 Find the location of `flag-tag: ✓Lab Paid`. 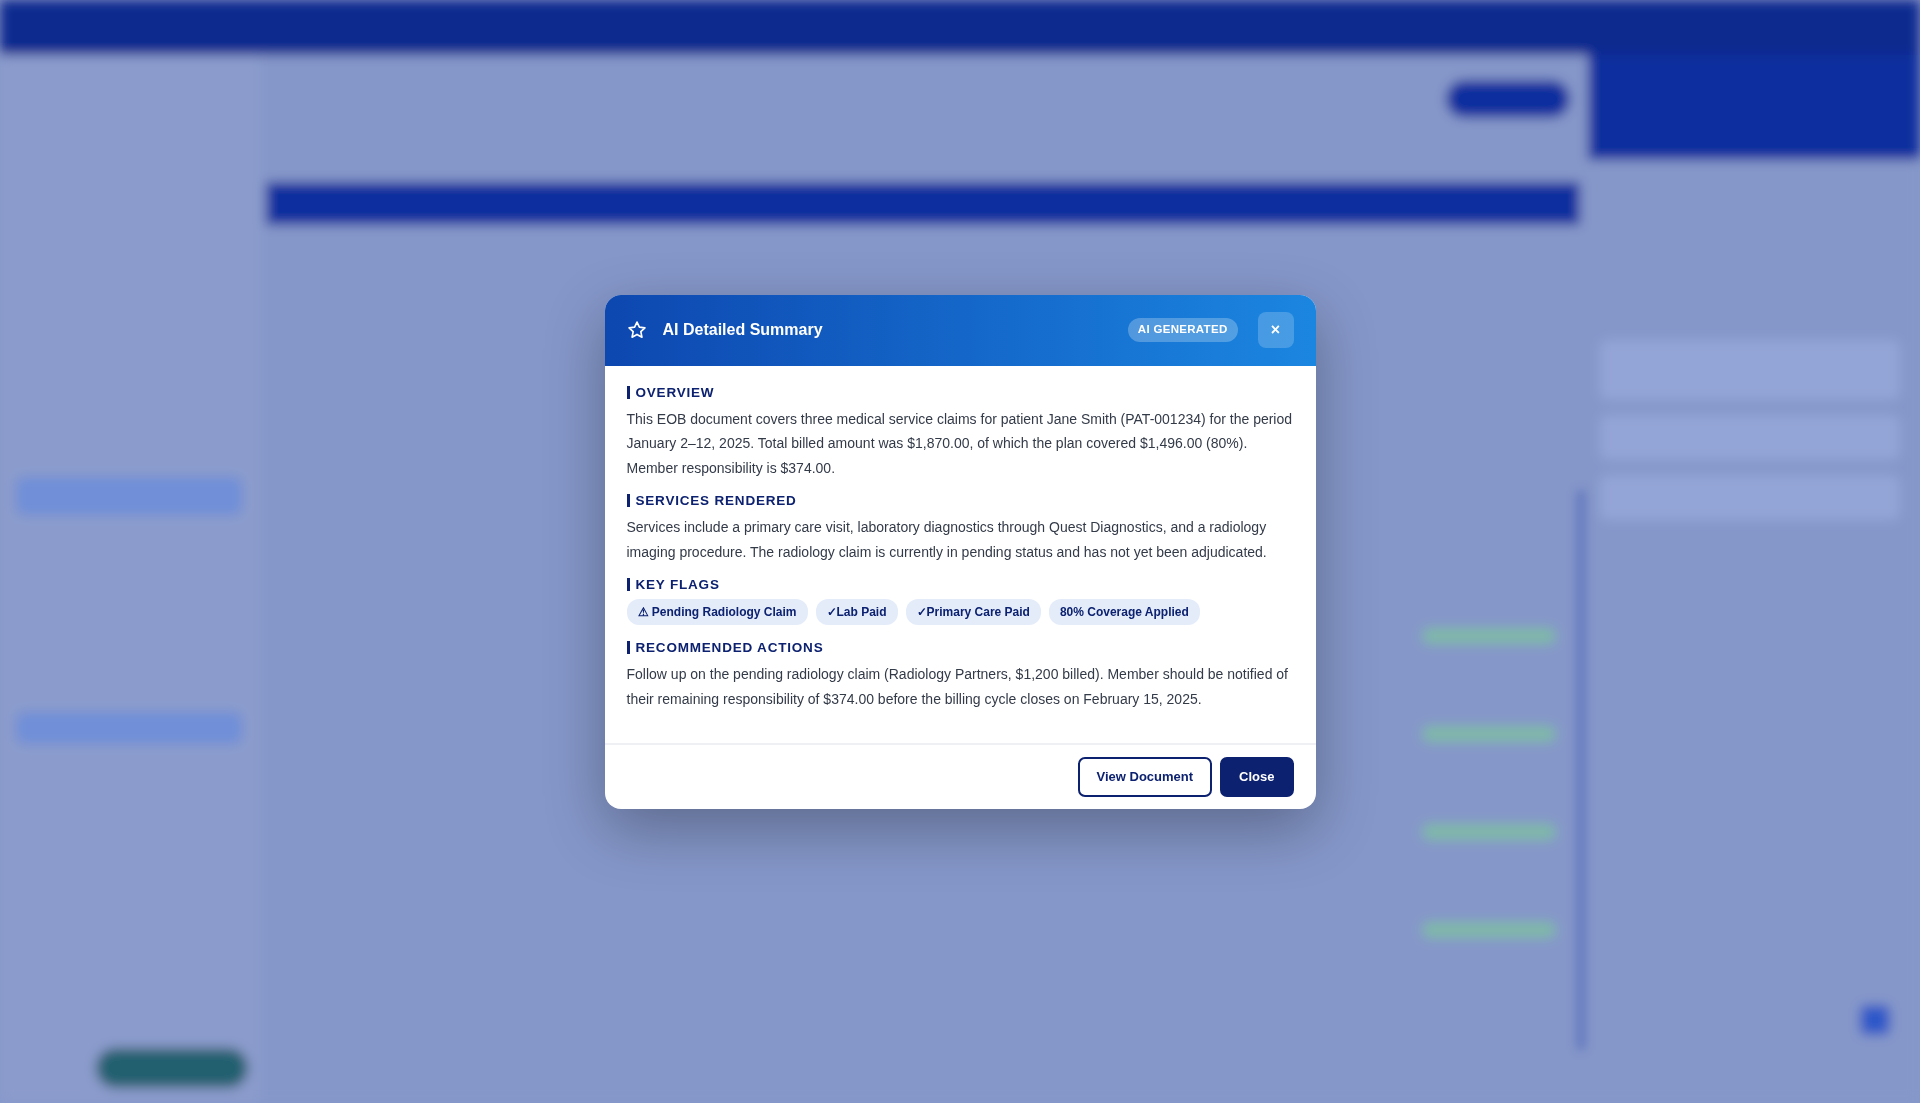

flag-tag: ✓Lab Paid is located at coordinates (856, 612).